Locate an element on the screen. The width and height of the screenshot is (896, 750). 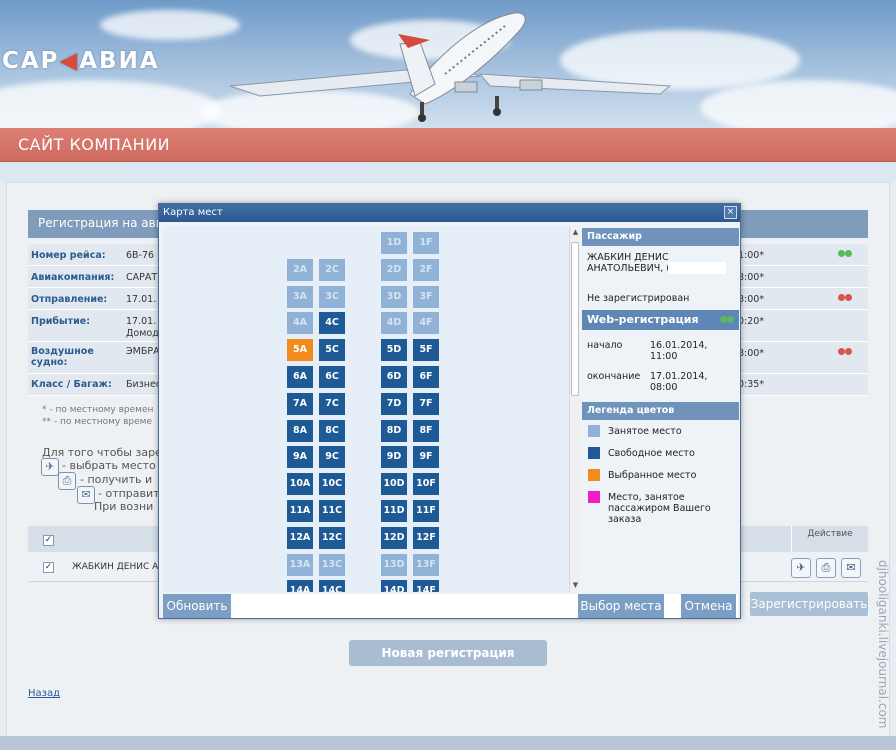
seat-10C: 10C is located at coordinates (332, 484).